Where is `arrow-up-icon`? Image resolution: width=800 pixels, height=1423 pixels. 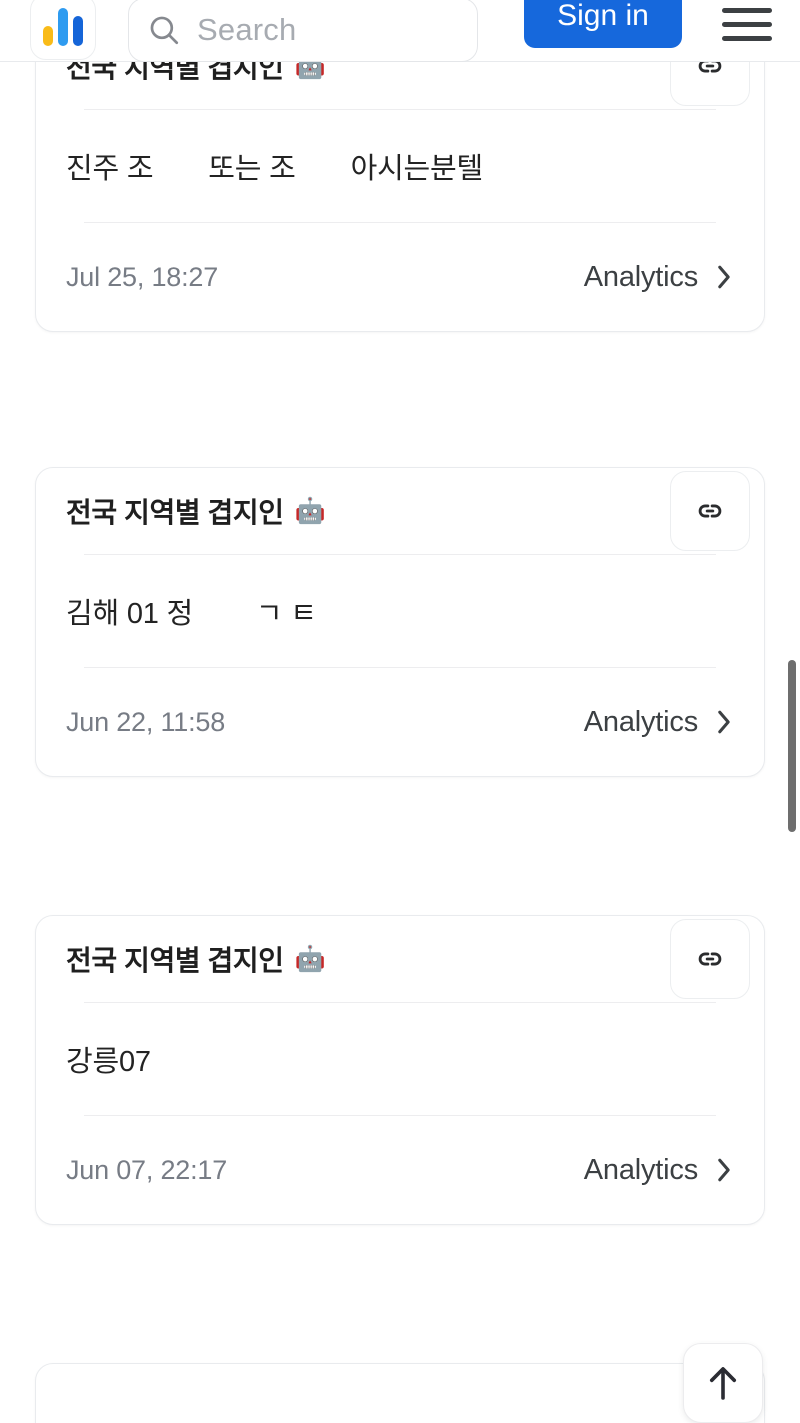 arrow-up-icon is located at coordinates (723, 1383).